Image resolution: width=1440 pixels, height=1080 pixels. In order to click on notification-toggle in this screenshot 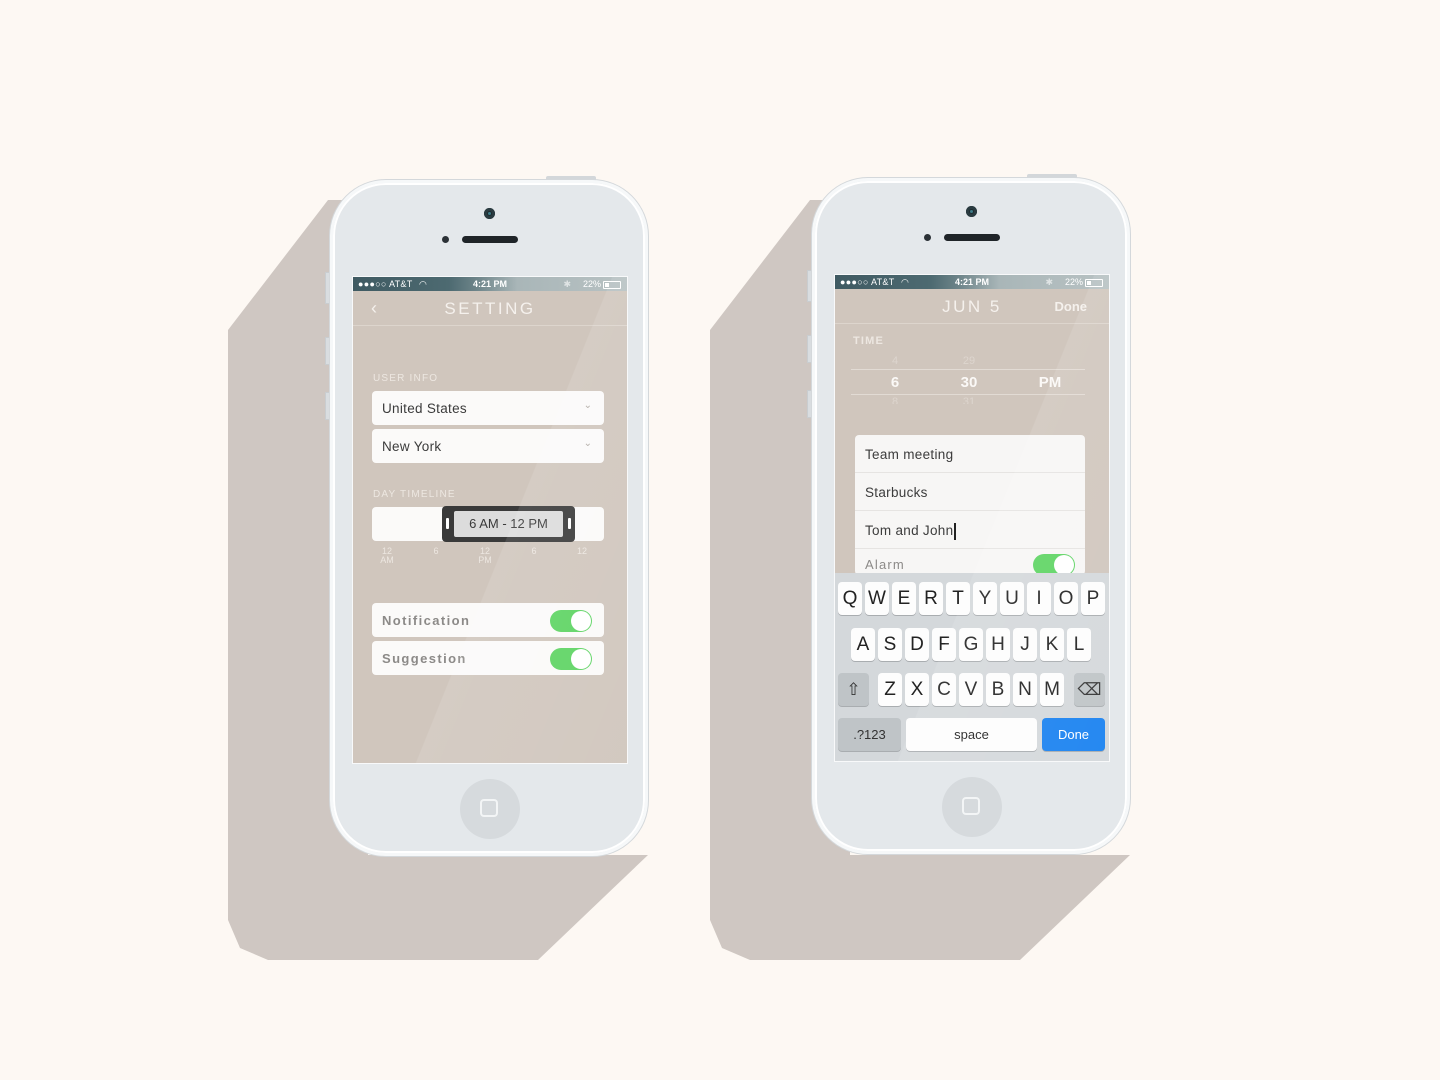, I will do `click(571, 621)`.